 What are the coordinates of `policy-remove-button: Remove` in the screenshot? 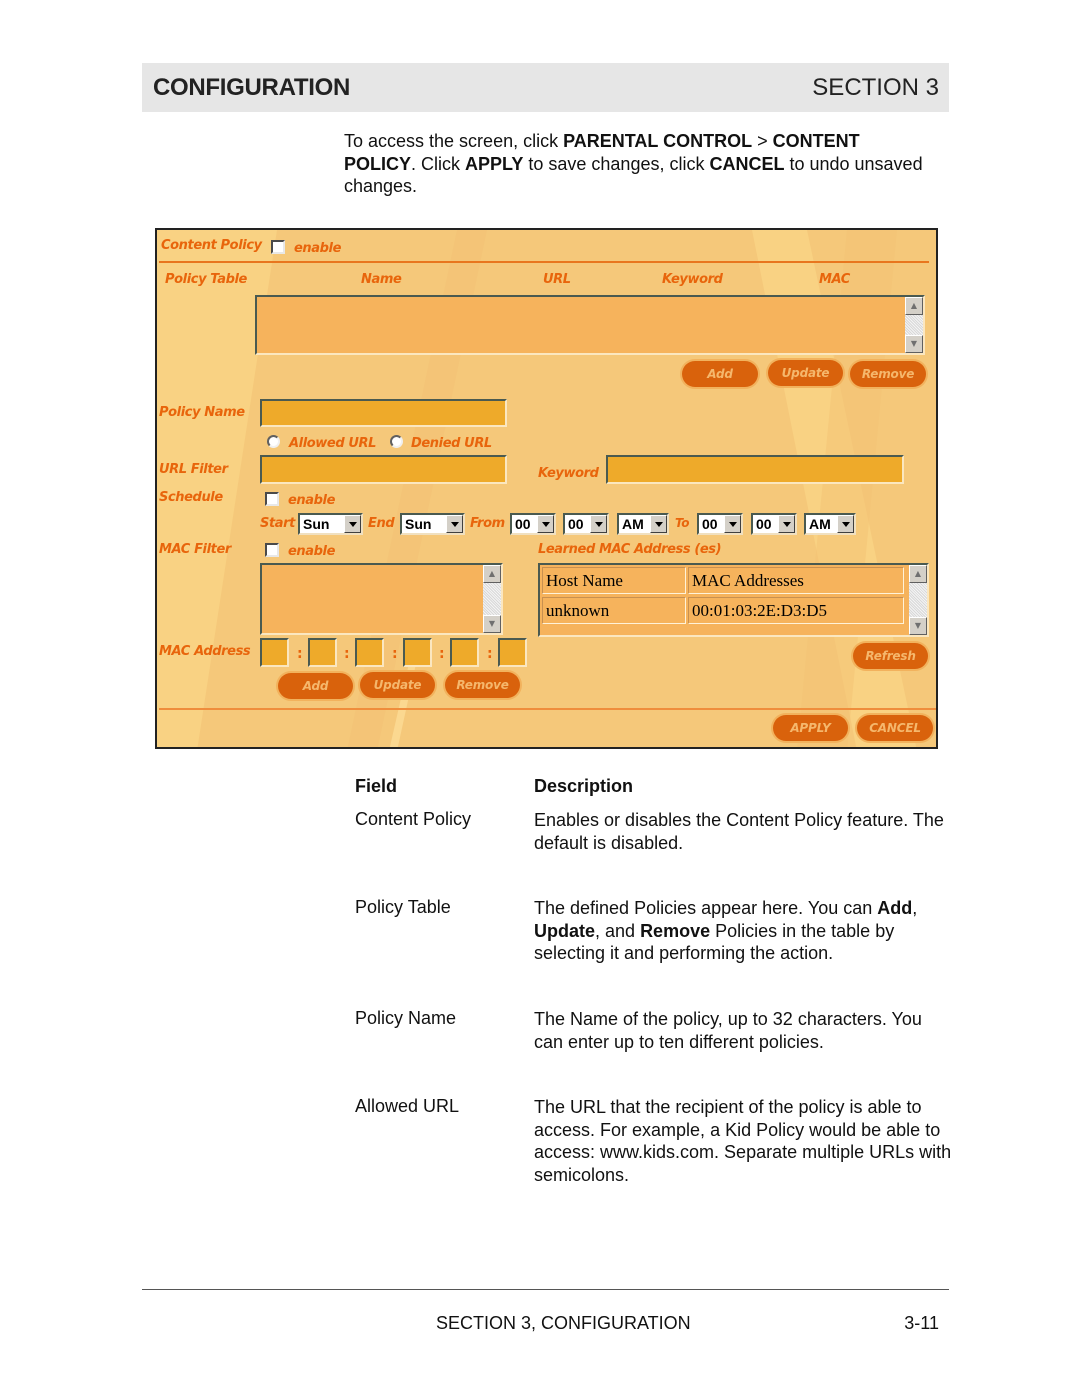 It's located at (888, 374).